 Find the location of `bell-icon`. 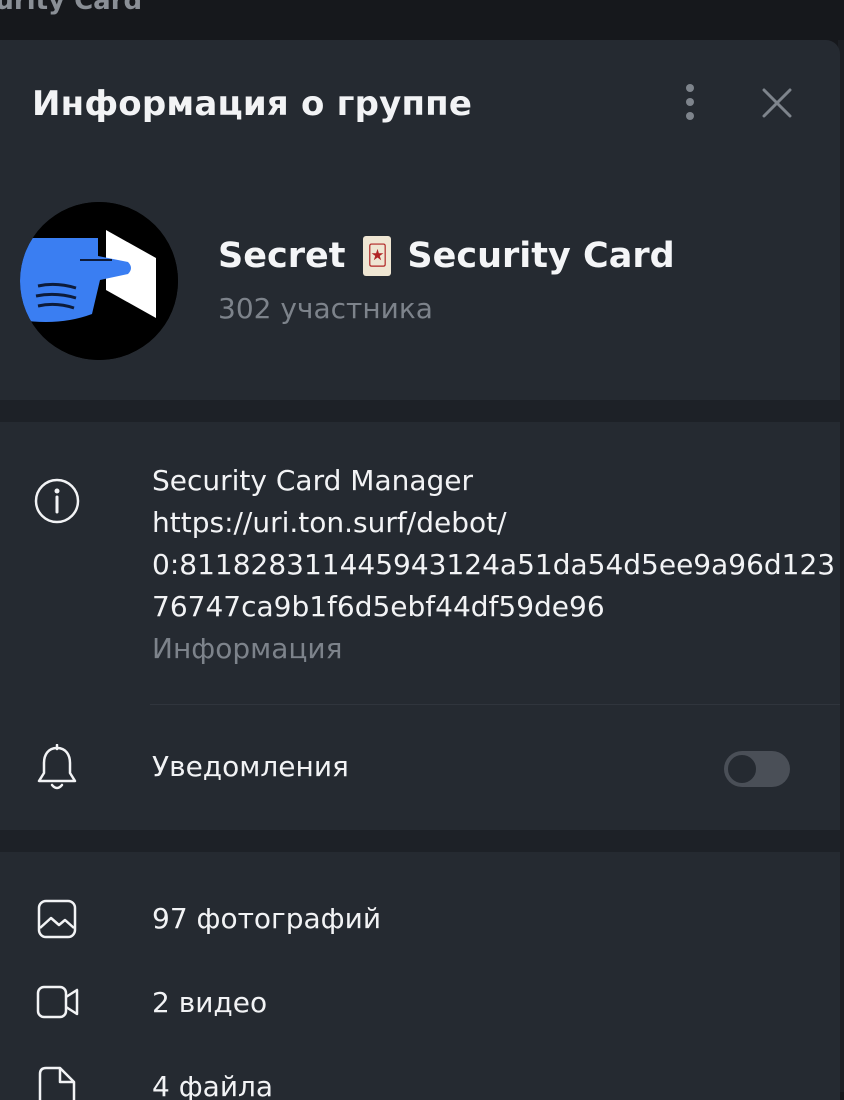

bell-icon is located at coordinates (57, 767).